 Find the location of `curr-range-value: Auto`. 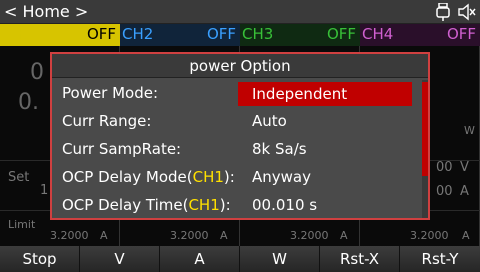

curr-range-value: Auto is located at coordinates (269, 121).